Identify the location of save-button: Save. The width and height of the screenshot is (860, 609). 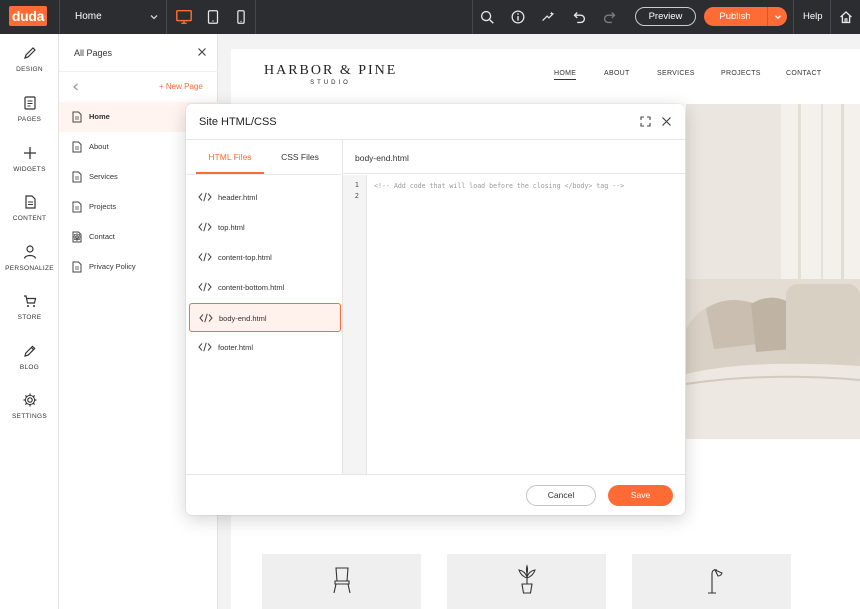
(640, 495).